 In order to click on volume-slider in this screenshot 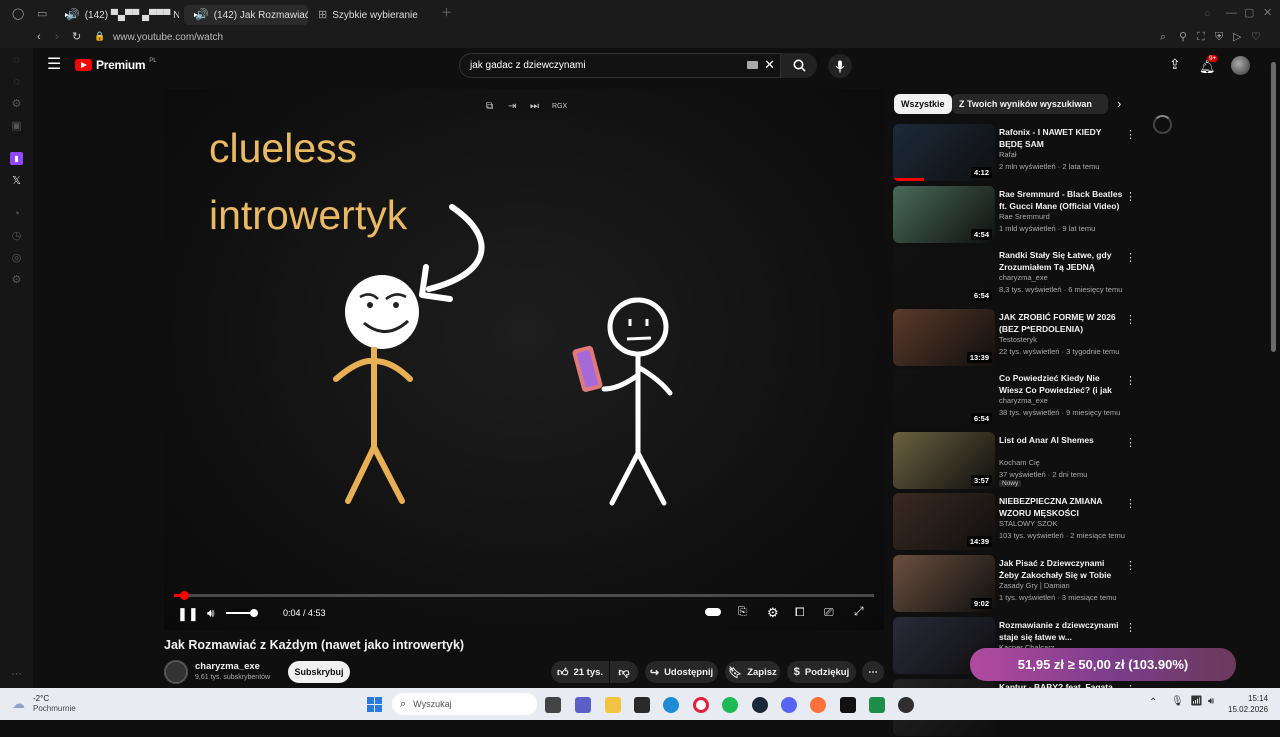, I will do `click(242, 613)`.